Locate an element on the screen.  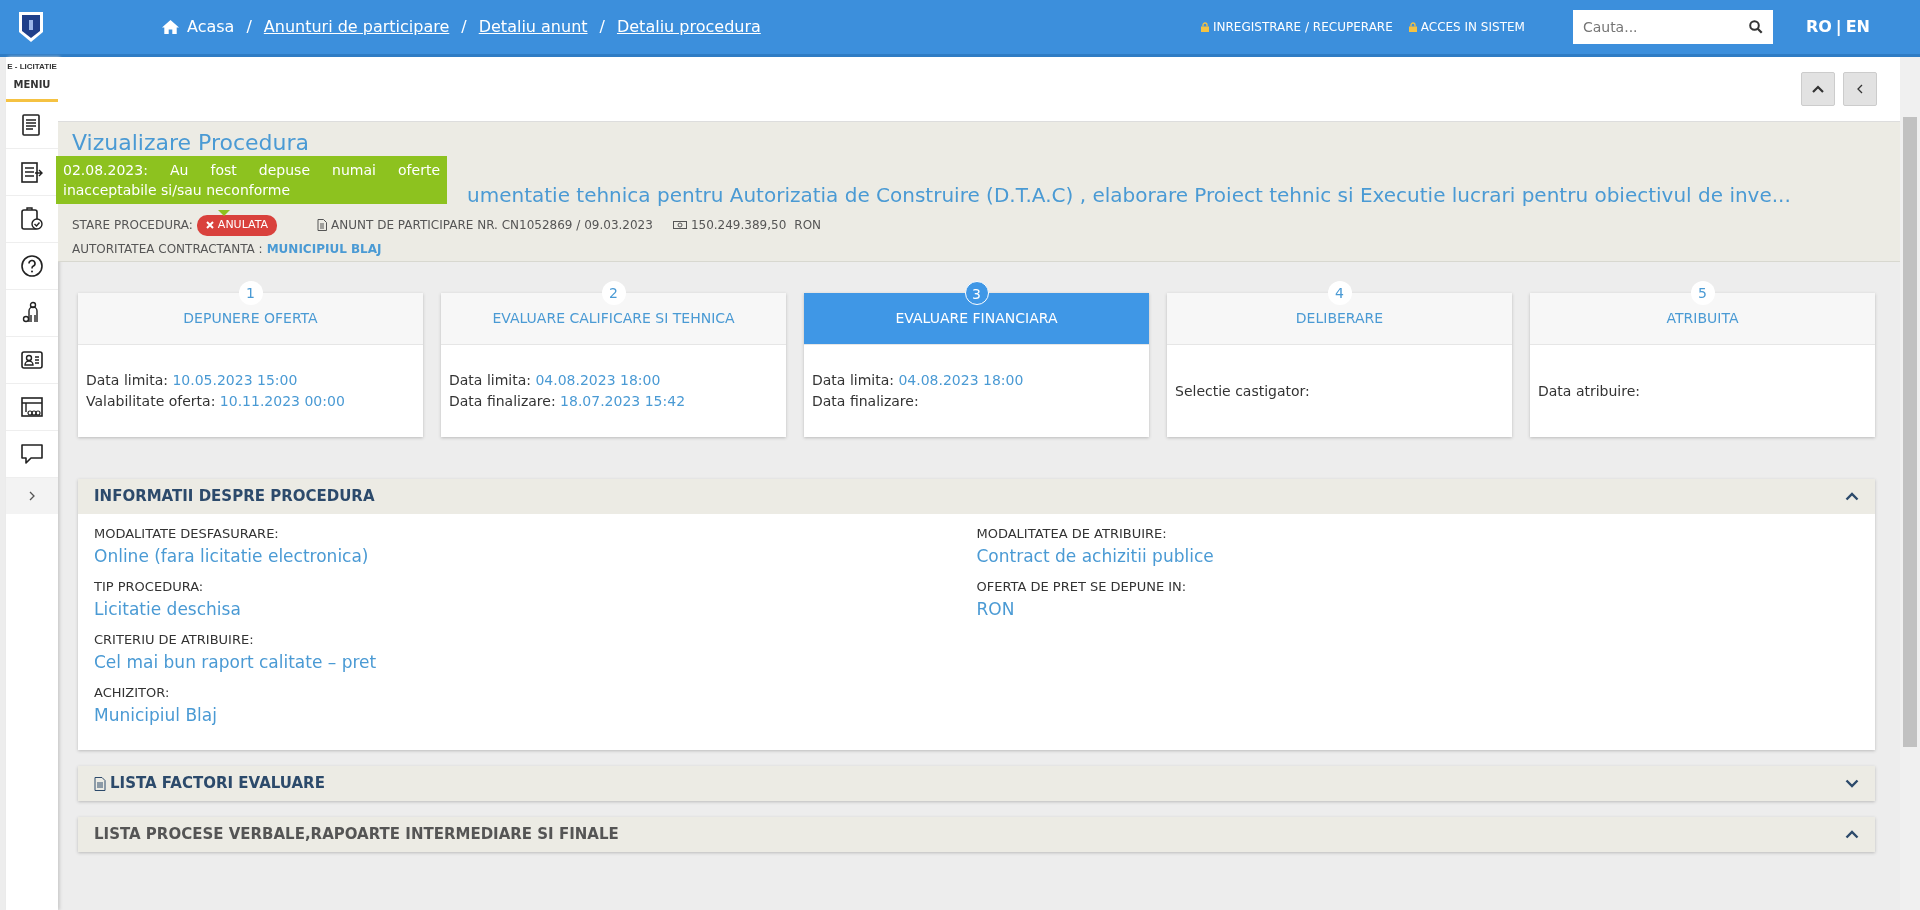
step-detail: Data atribuire: is located at coordinates (1590, 391).